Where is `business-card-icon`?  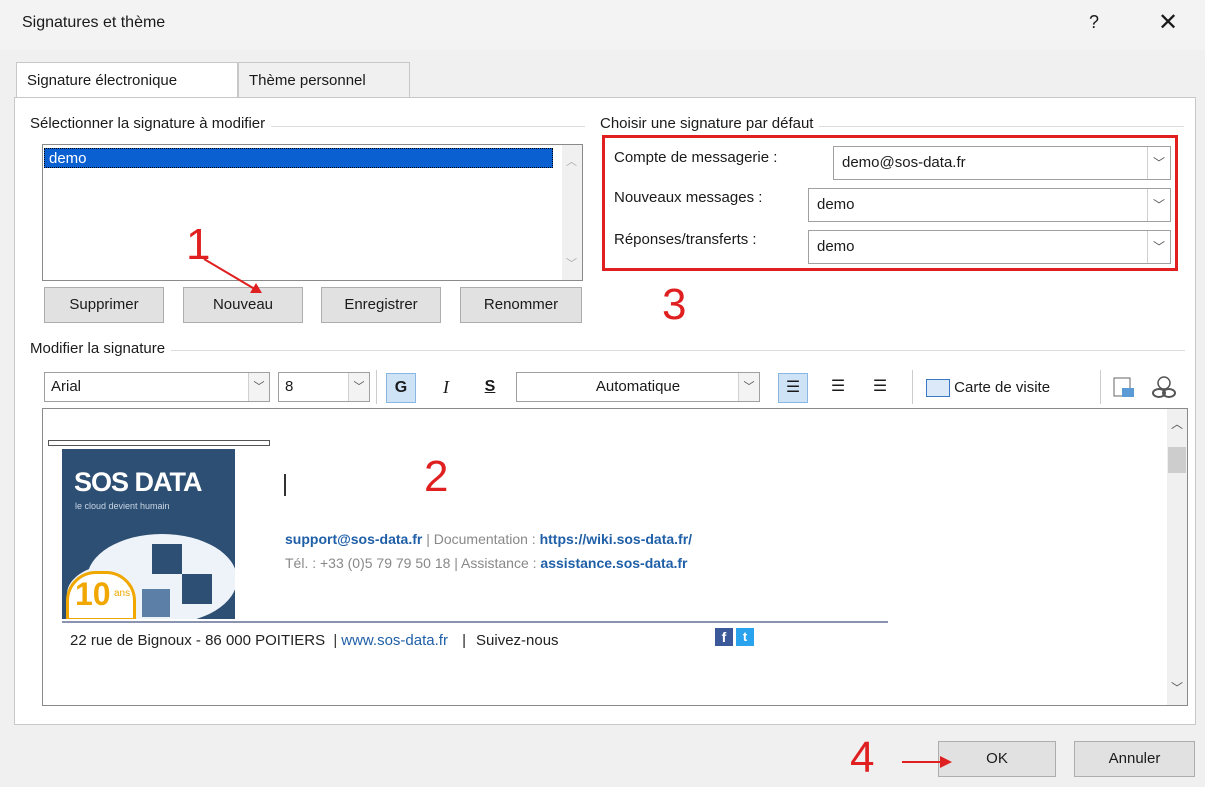
business-card-icon is located at coordinates (938, 388).